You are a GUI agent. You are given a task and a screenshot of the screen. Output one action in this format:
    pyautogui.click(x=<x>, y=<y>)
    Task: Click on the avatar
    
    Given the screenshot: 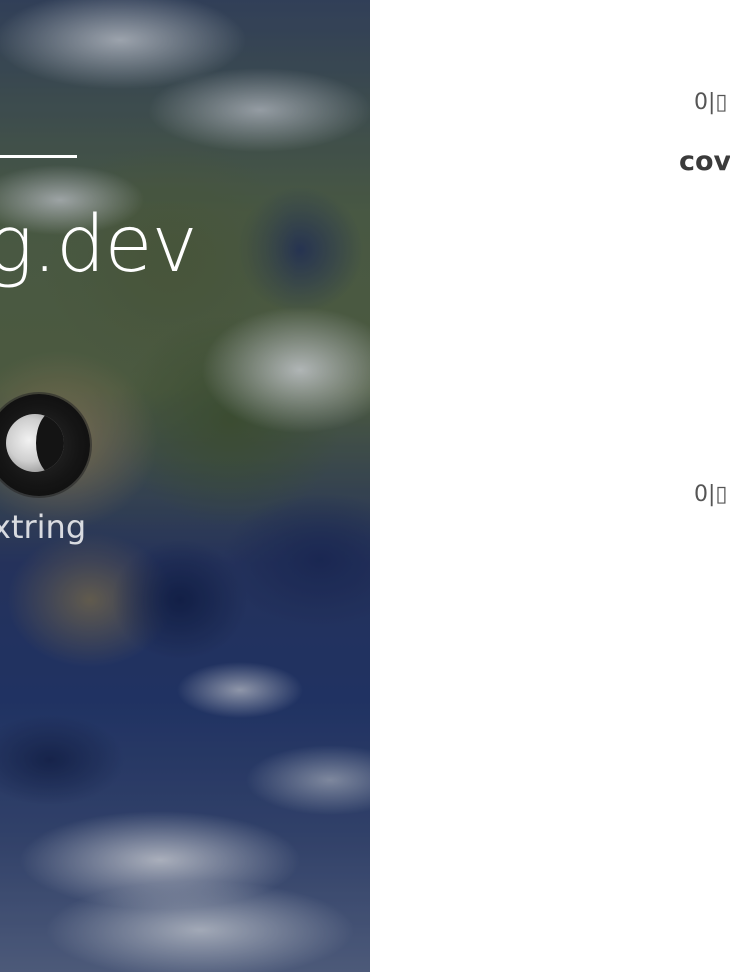 What is the action you would take?
    pyautogui.click(x=45, y=445)
    